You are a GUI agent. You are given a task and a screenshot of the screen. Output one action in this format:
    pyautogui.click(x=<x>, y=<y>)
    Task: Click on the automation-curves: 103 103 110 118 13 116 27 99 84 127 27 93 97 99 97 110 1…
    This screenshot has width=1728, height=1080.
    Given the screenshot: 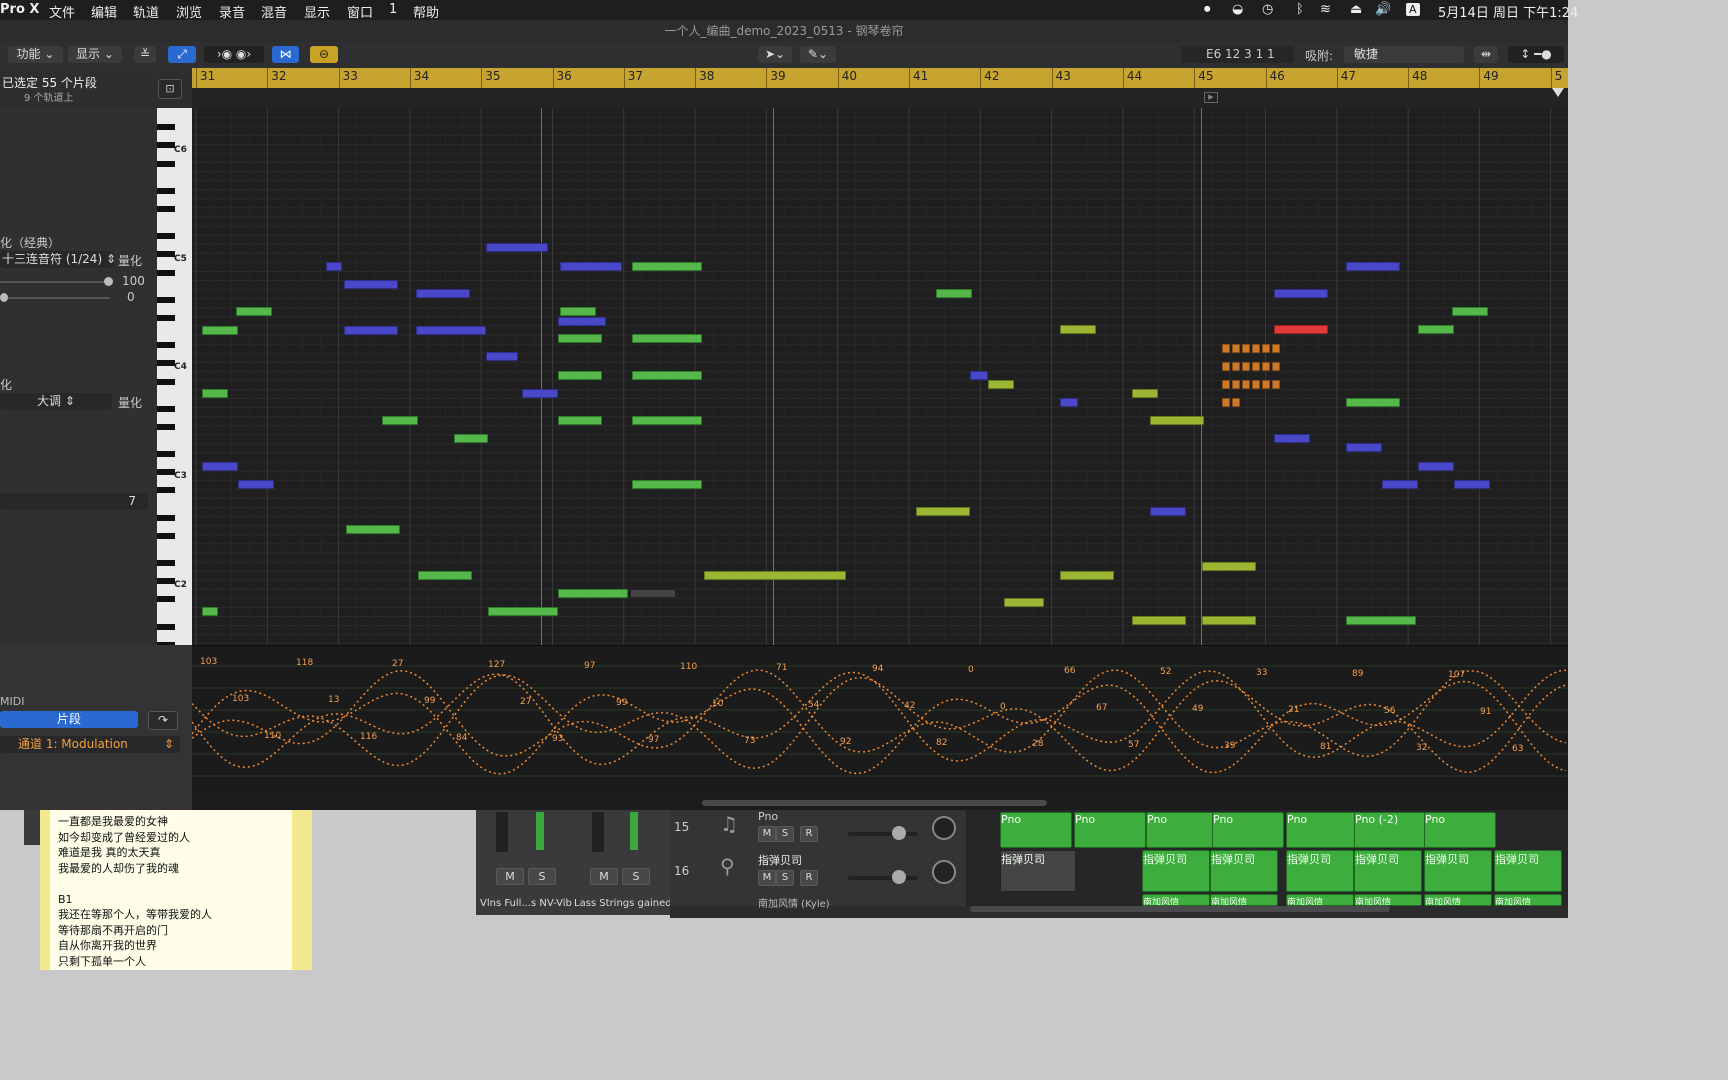 What is the action you would take?
    pyautogui.click(x=880, y=722)
    